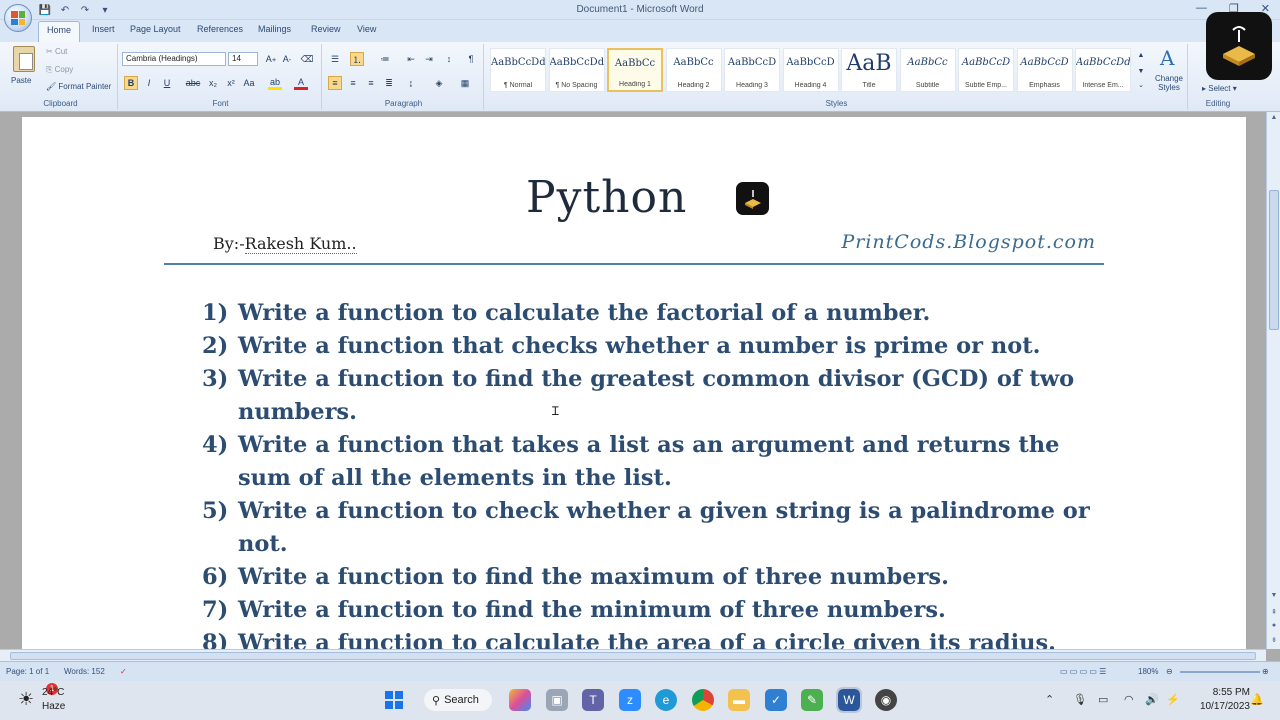 The width and height of the screenshot is (1280, 720). What do you see at coordinates (1201, 8) in the screenshot?
I see `minimize-button: —` at bounding box center [1201, 8].